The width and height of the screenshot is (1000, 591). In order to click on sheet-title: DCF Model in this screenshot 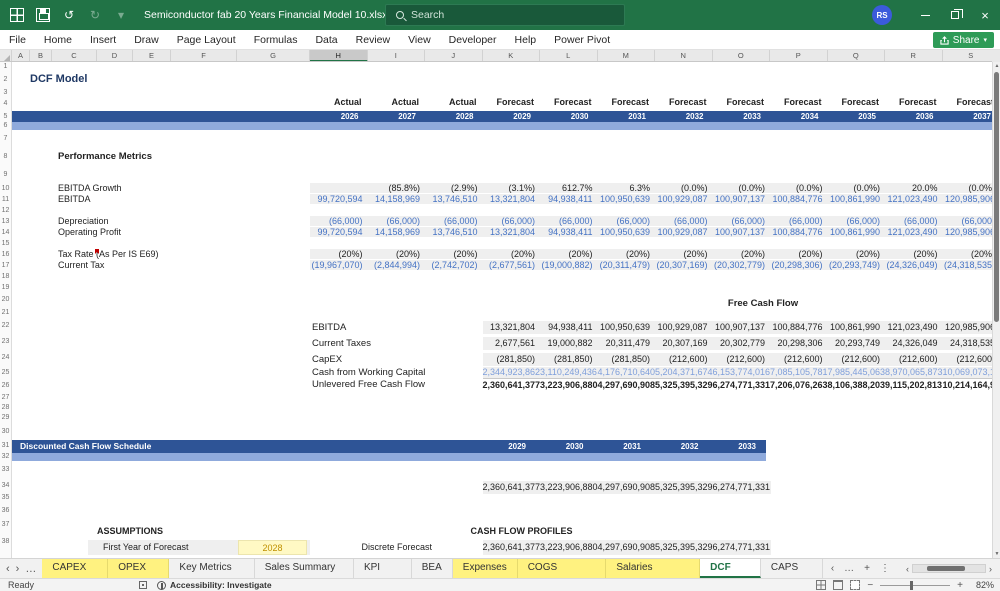, I will do `click(58, 79)`.